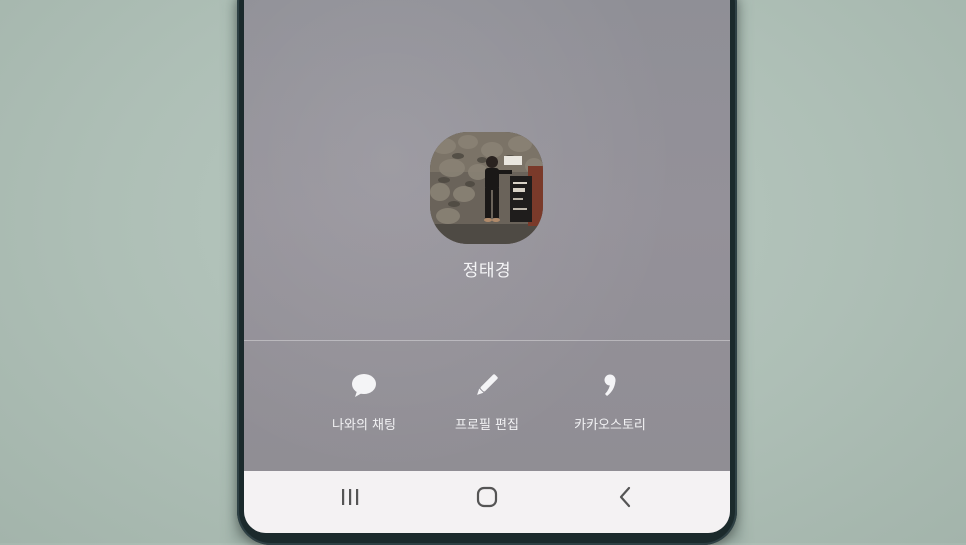 The image size is (966, 545). I want to click on divider, so click(487, 340).